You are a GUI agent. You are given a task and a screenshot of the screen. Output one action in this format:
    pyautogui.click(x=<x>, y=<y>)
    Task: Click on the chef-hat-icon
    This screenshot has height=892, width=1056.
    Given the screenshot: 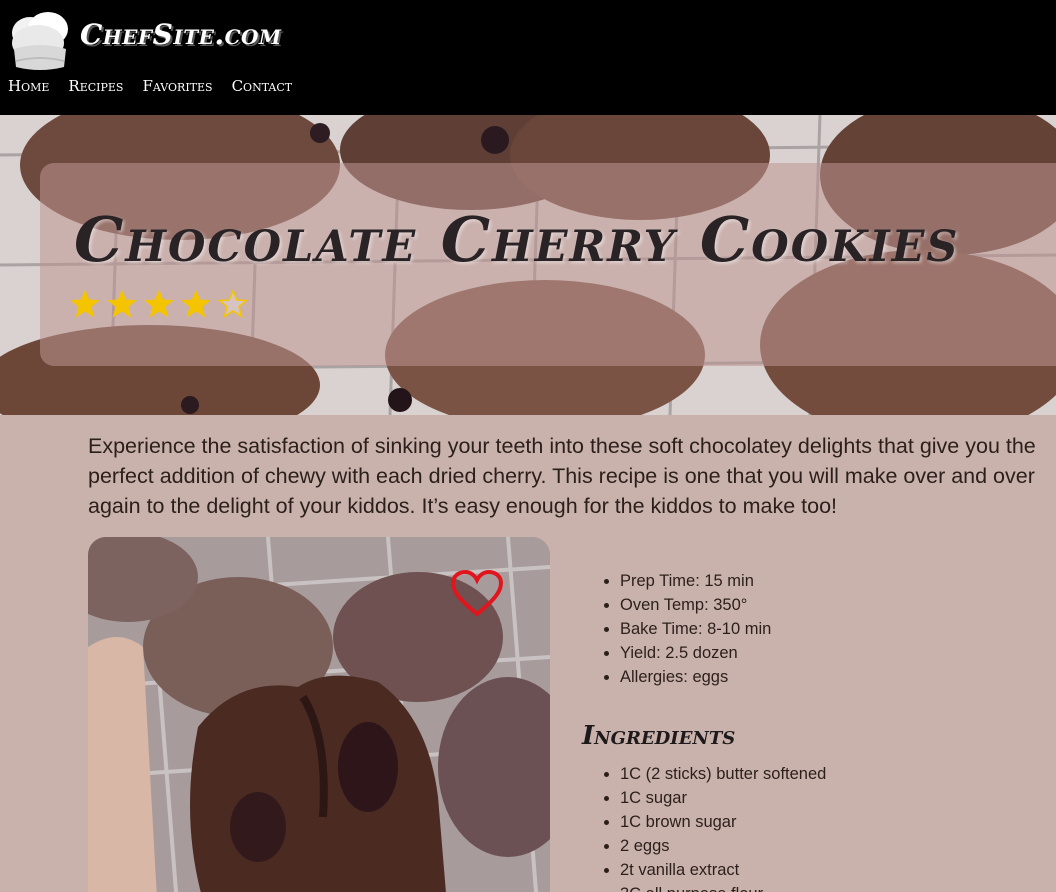 What is the action you would take?
    pyautogui.click(x=40, y=42)
    